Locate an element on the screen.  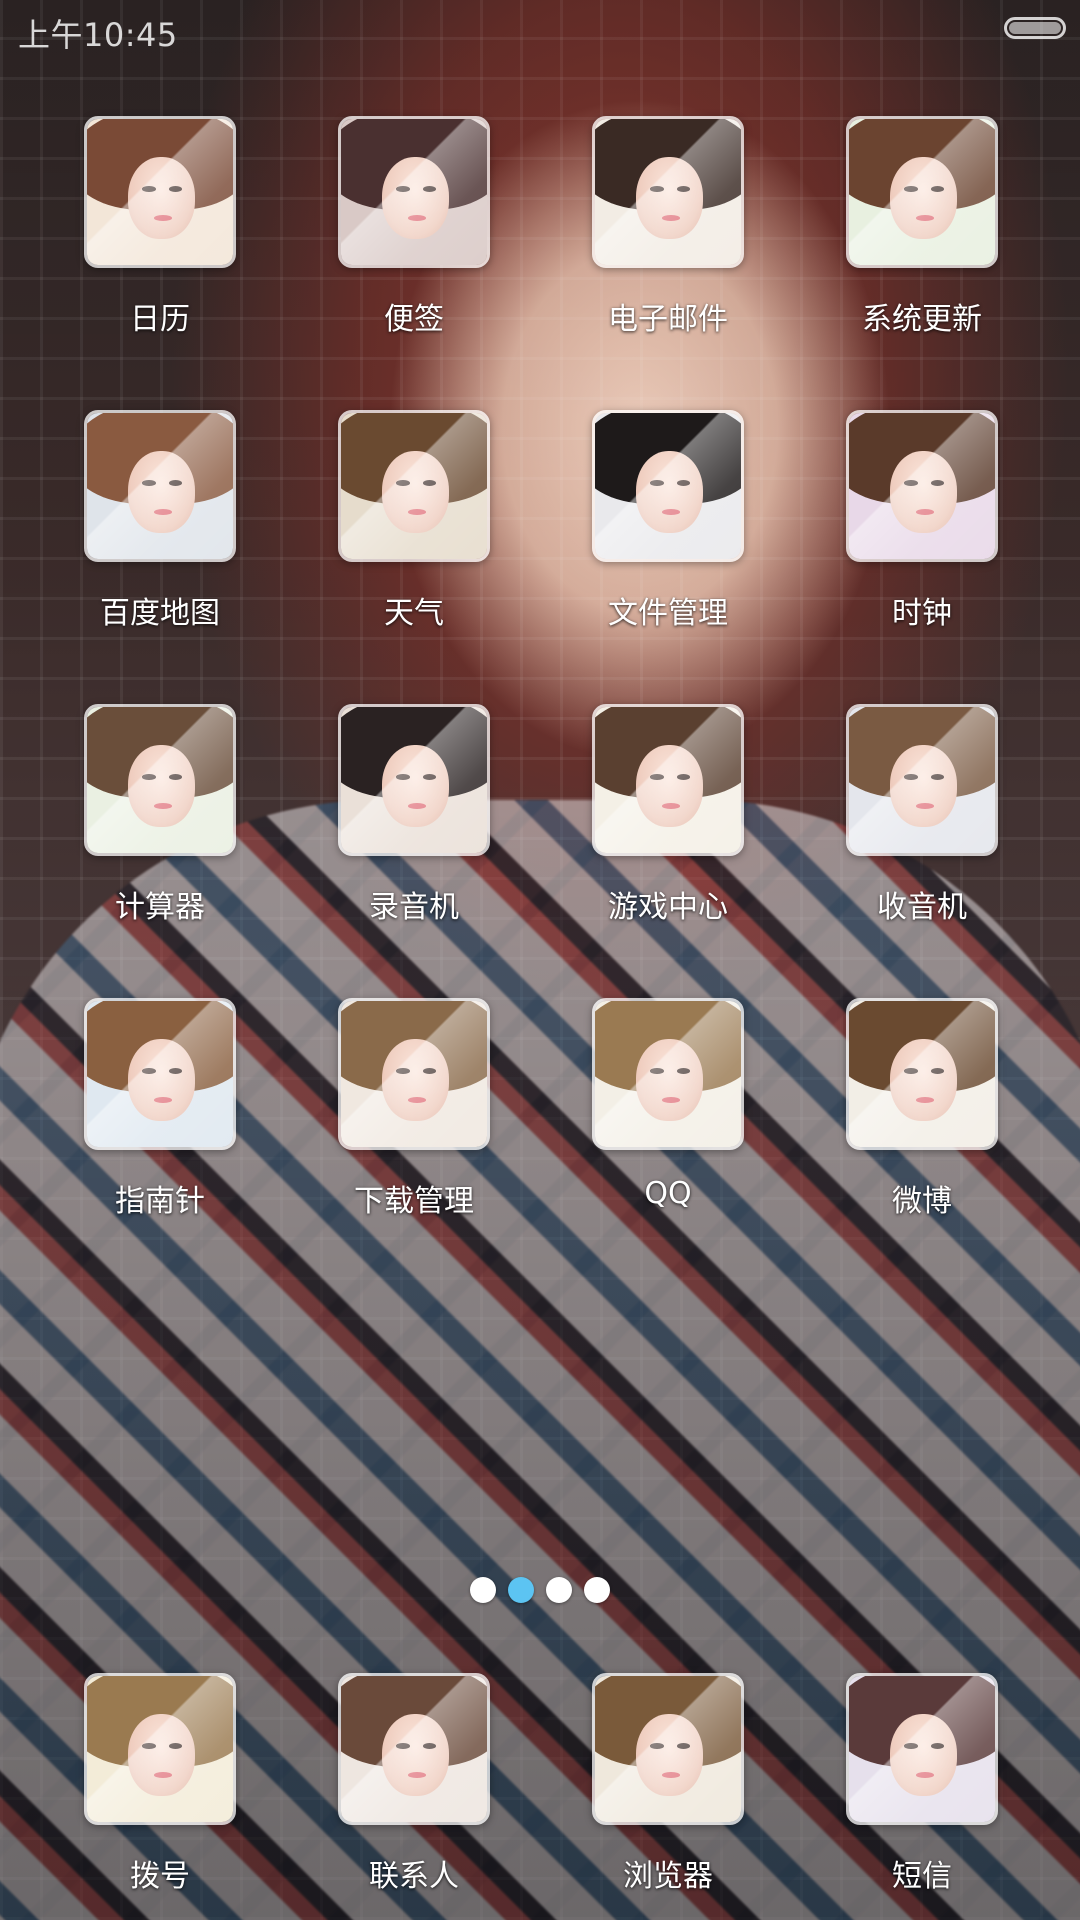
app-clock: 时钟 is located at coordinates (922, 521).